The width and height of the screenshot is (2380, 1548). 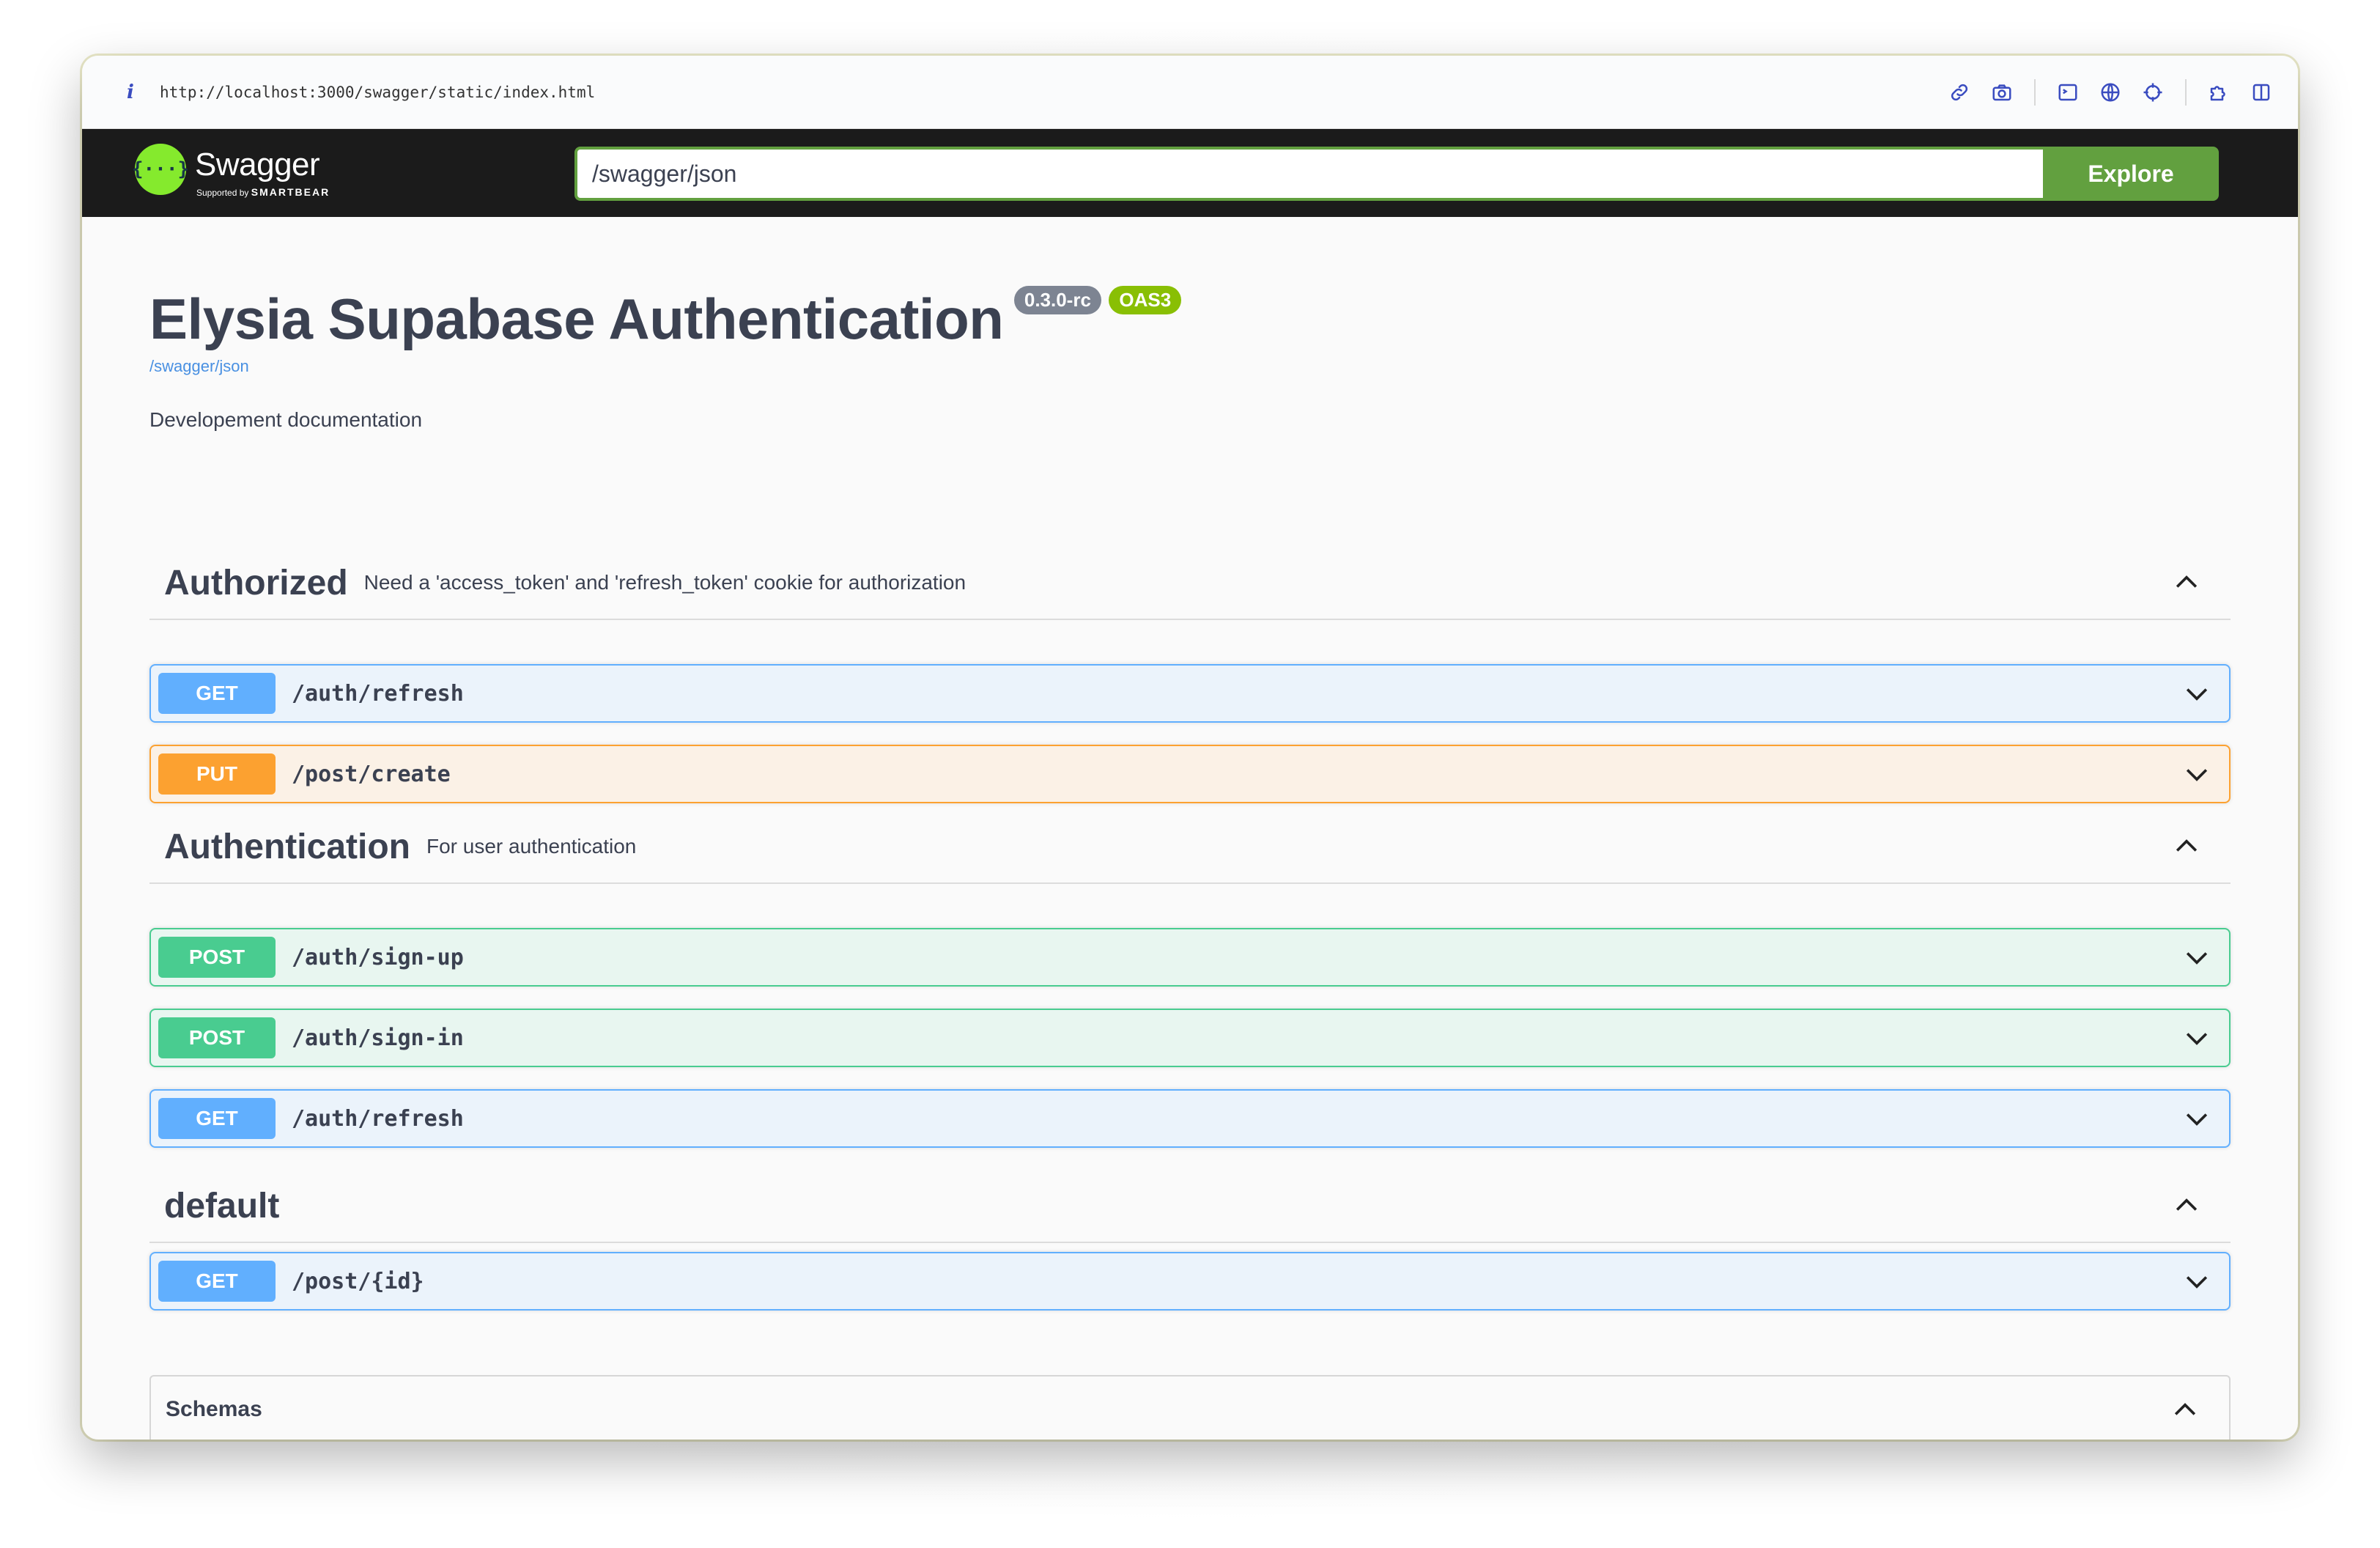 I want to click on operation-post-auth-sign-up: POST /auth/sign-up, so click(x=1190, y=957).